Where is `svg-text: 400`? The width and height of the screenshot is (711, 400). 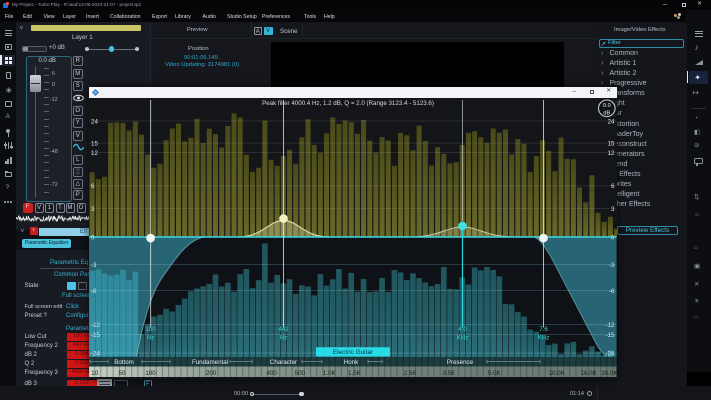 svg-text: 400 is located at coordinates (272, 373).